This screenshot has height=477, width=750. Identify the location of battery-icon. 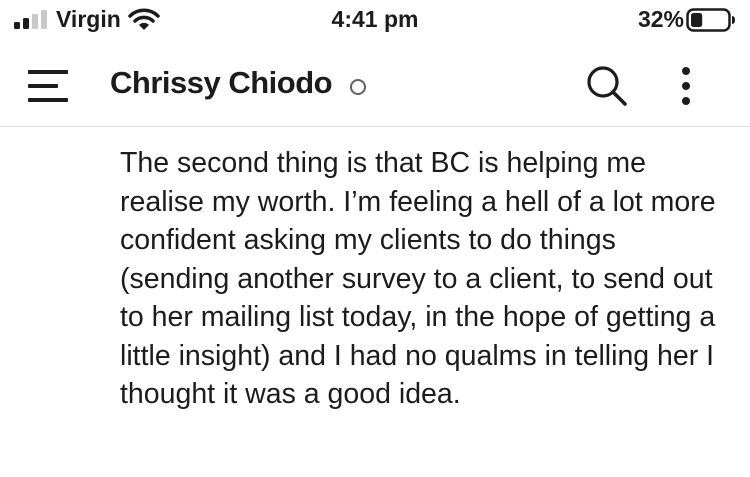
(710, 20).